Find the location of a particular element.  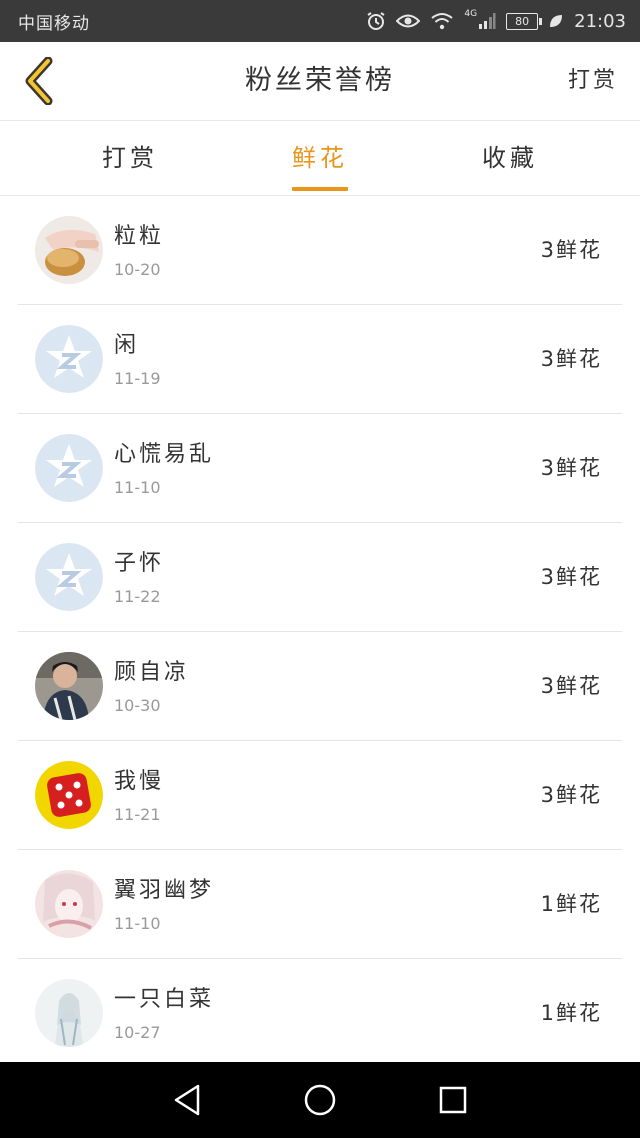

fan-name: 心慌易乱 is located at coordinates (164, 454).